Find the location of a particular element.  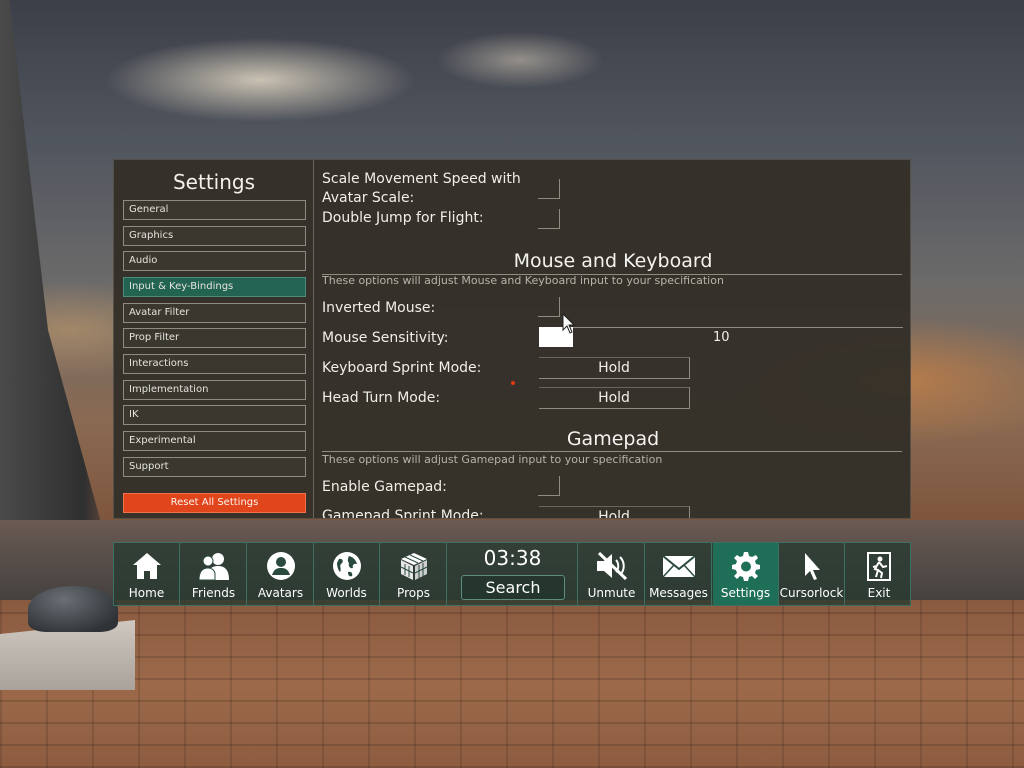

nav-experimental: Experimental is located at coordinates (214, 441).